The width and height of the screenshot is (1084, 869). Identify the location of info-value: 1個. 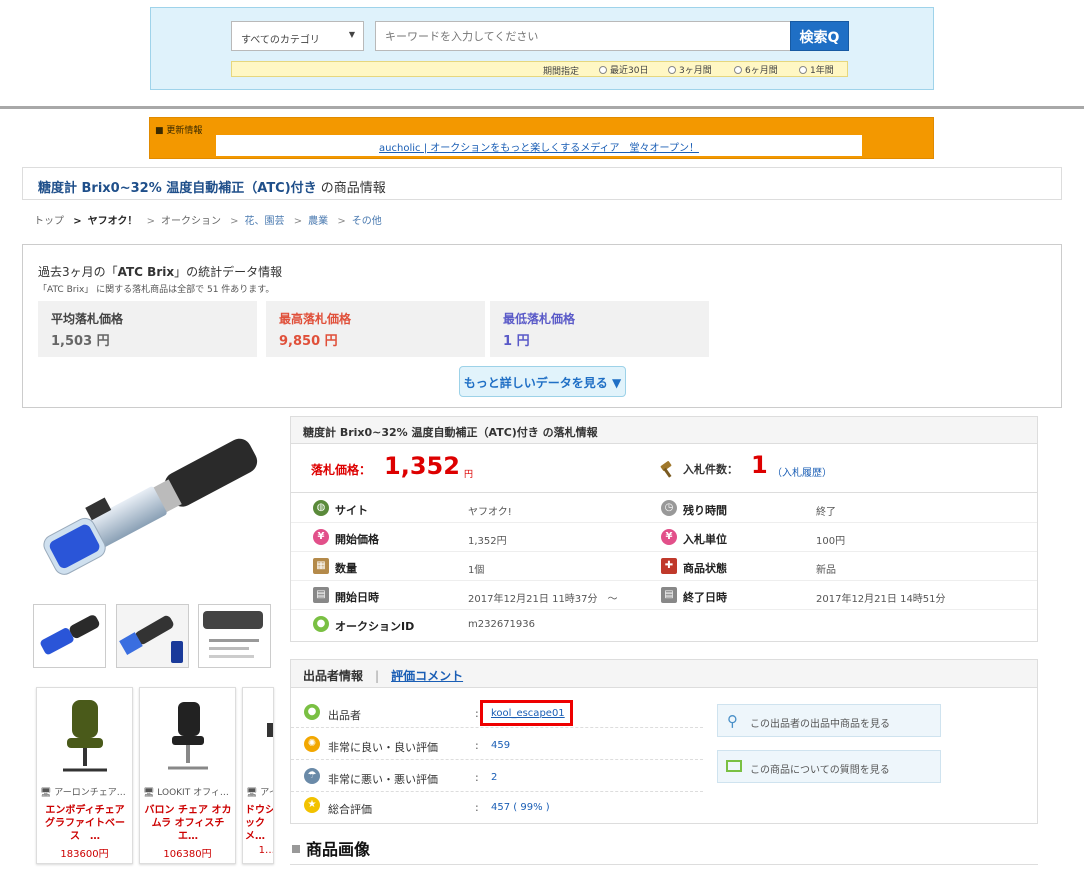
(476, 570).